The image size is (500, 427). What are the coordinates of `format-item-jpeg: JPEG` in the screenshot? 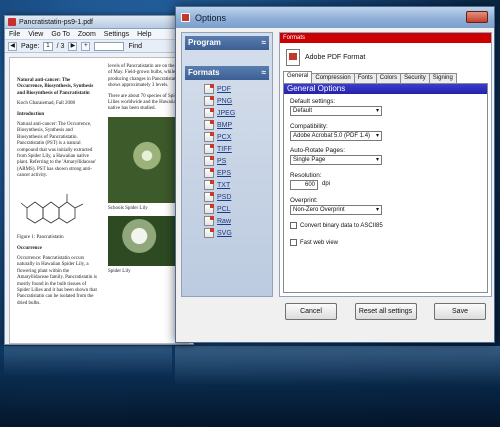 It's located at (238, 113).